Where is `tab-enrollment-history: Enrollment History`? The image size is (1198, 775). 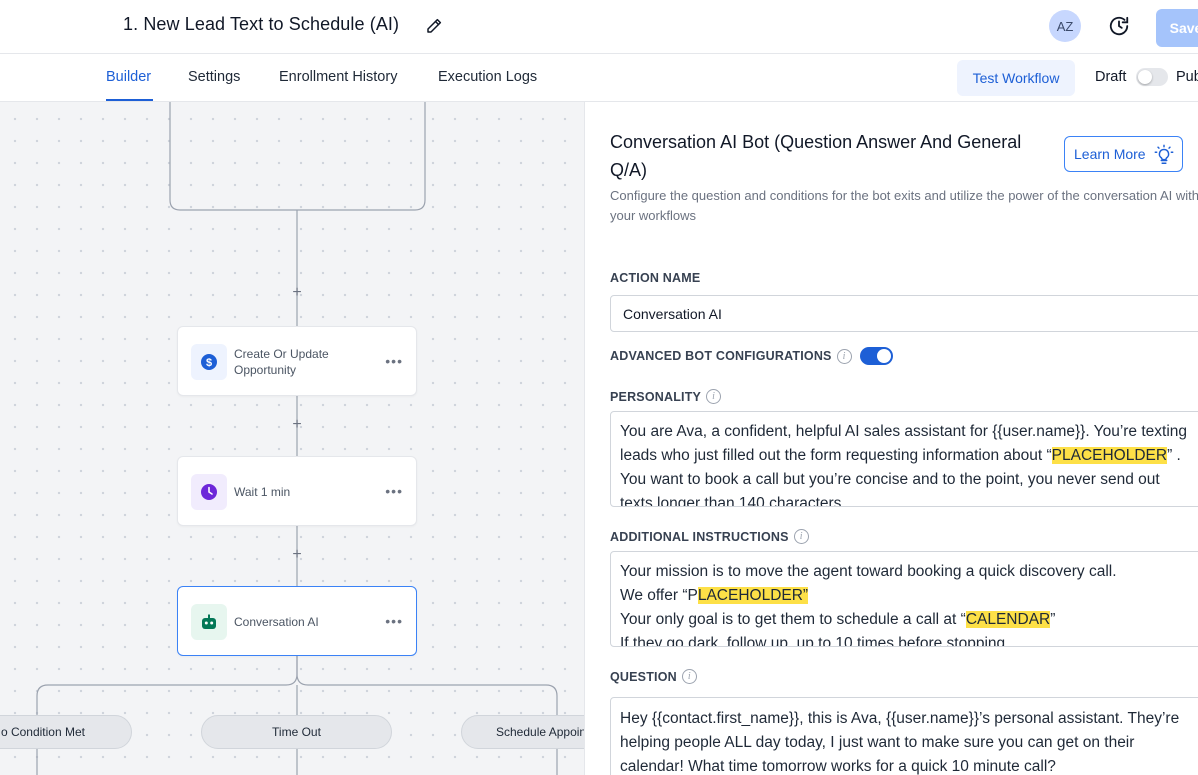
tab-enrollment-history: Enrollment History is located at coordinates (338, 77).